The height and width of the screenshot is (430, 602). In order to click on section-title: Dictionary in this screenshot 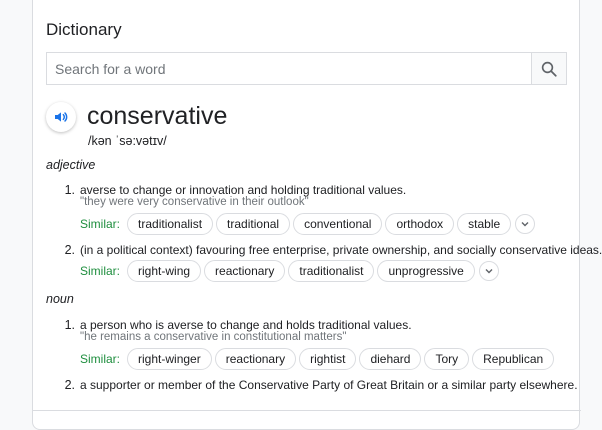, I will do `click(84, 29)`.